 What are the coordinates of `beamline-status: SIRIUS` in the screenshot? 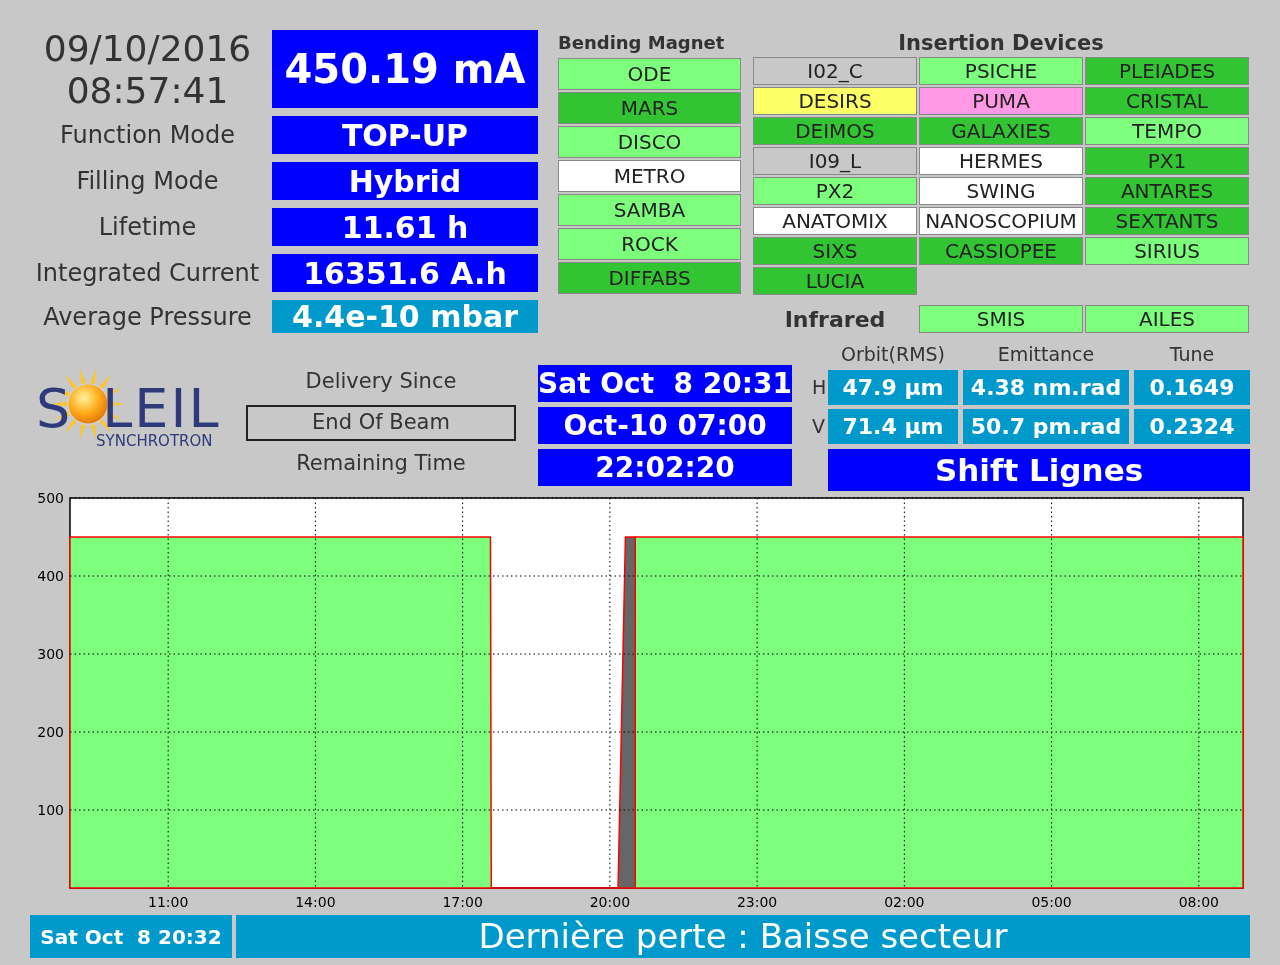 It's located at (1167, 251).